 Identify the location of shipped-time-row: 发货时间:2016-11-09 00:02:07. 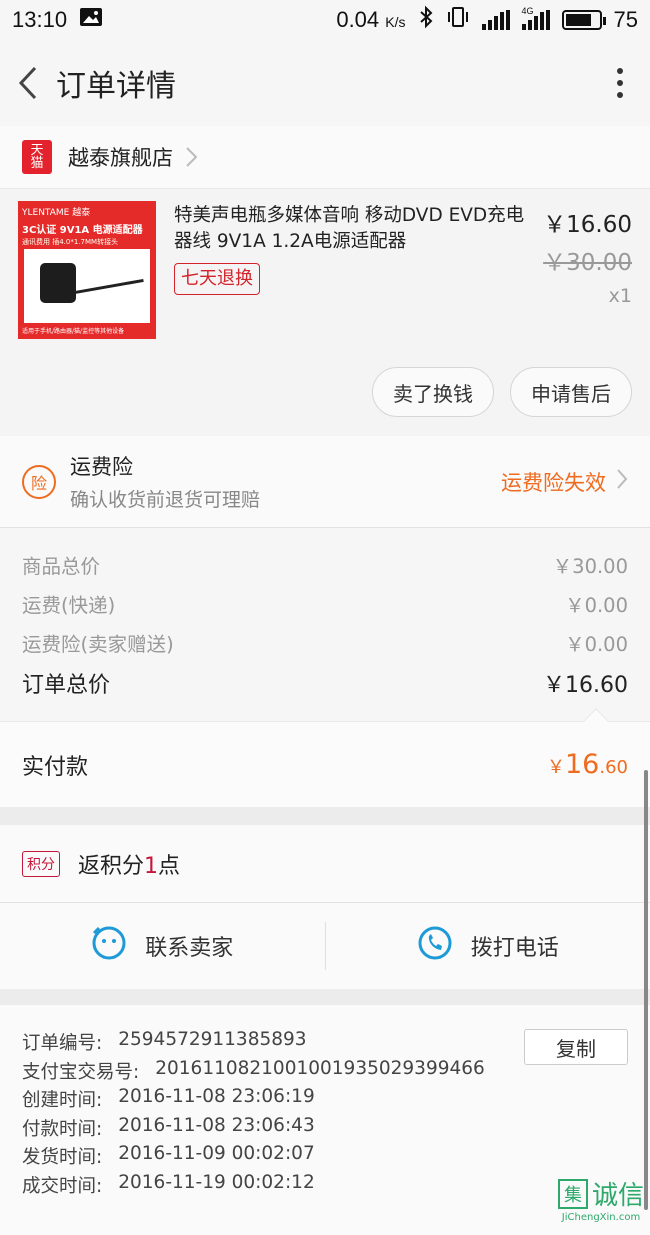
(325, 1157).